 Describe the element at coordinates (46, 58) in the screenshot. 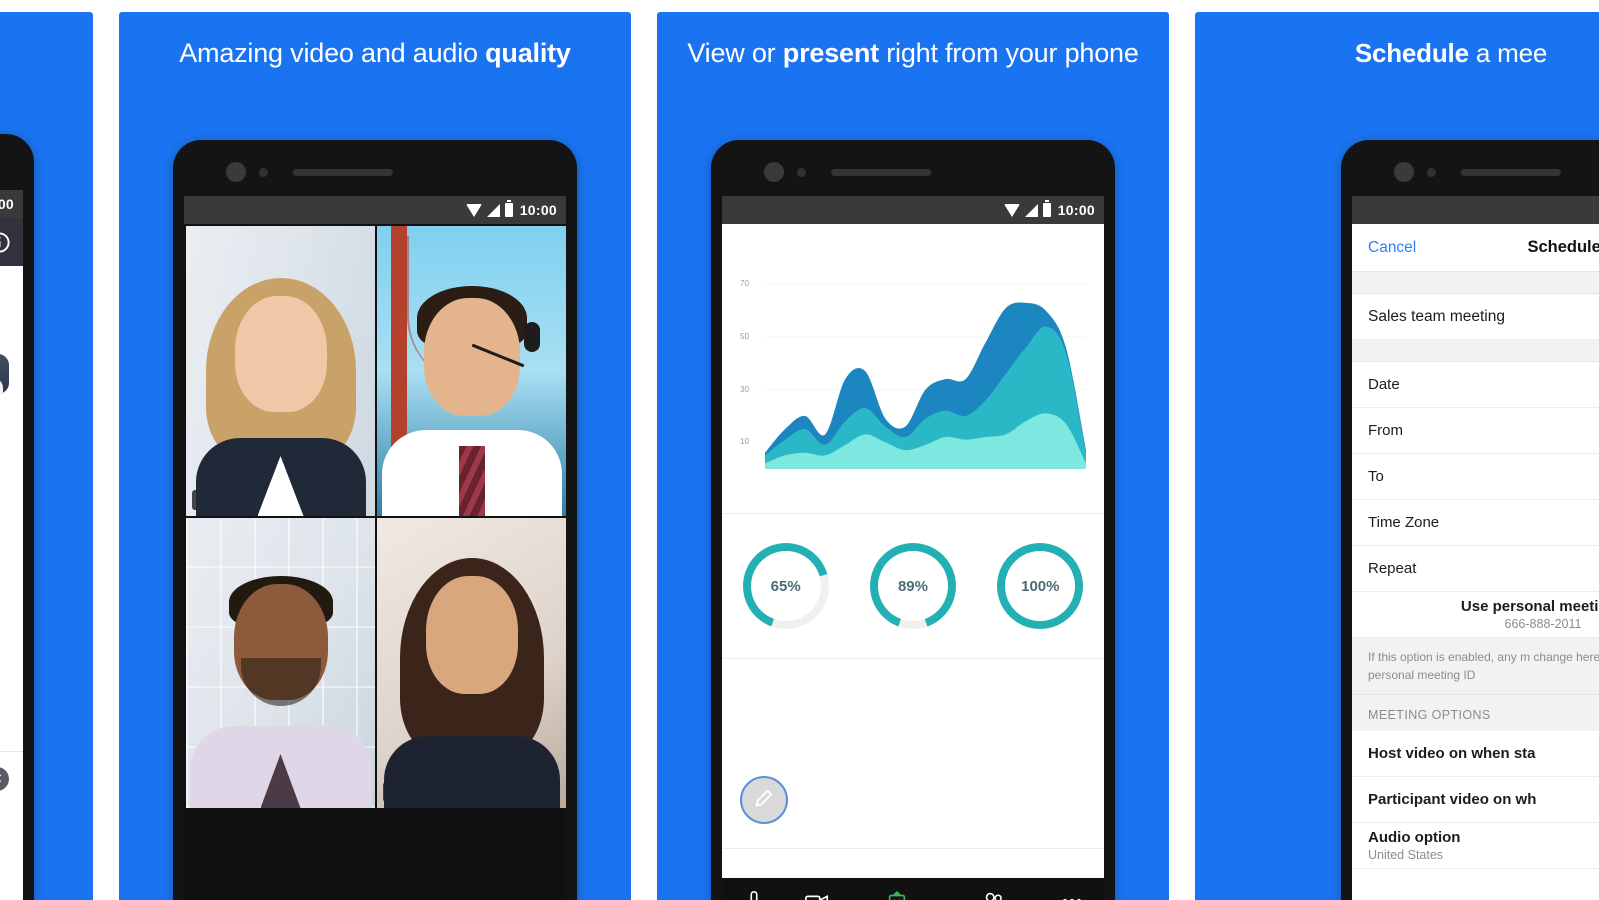

I see `panel-chat-headline: l with ging` at that location.